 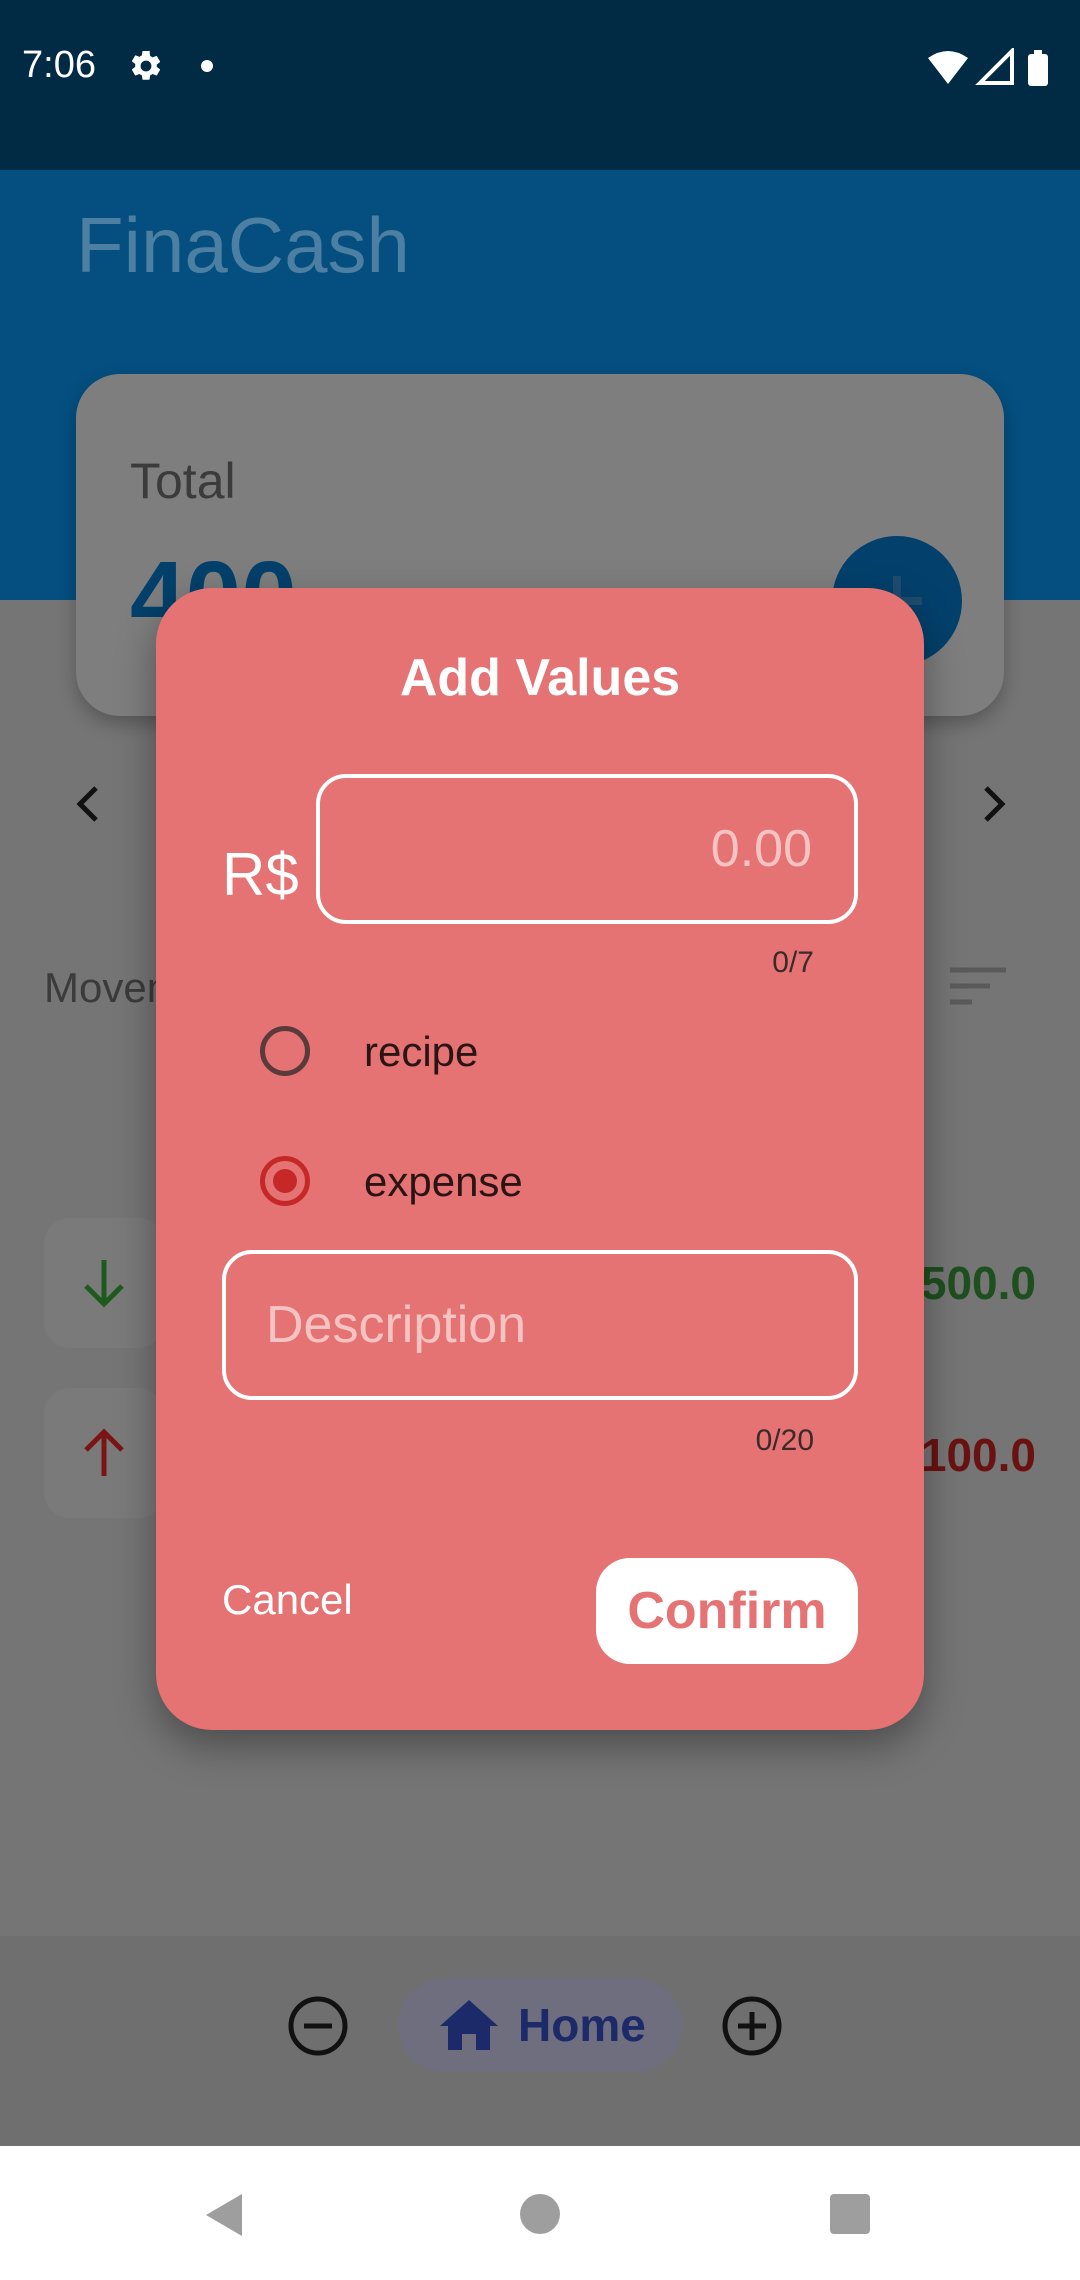 I want to click on signal-icon, so click(x=994, y=66).